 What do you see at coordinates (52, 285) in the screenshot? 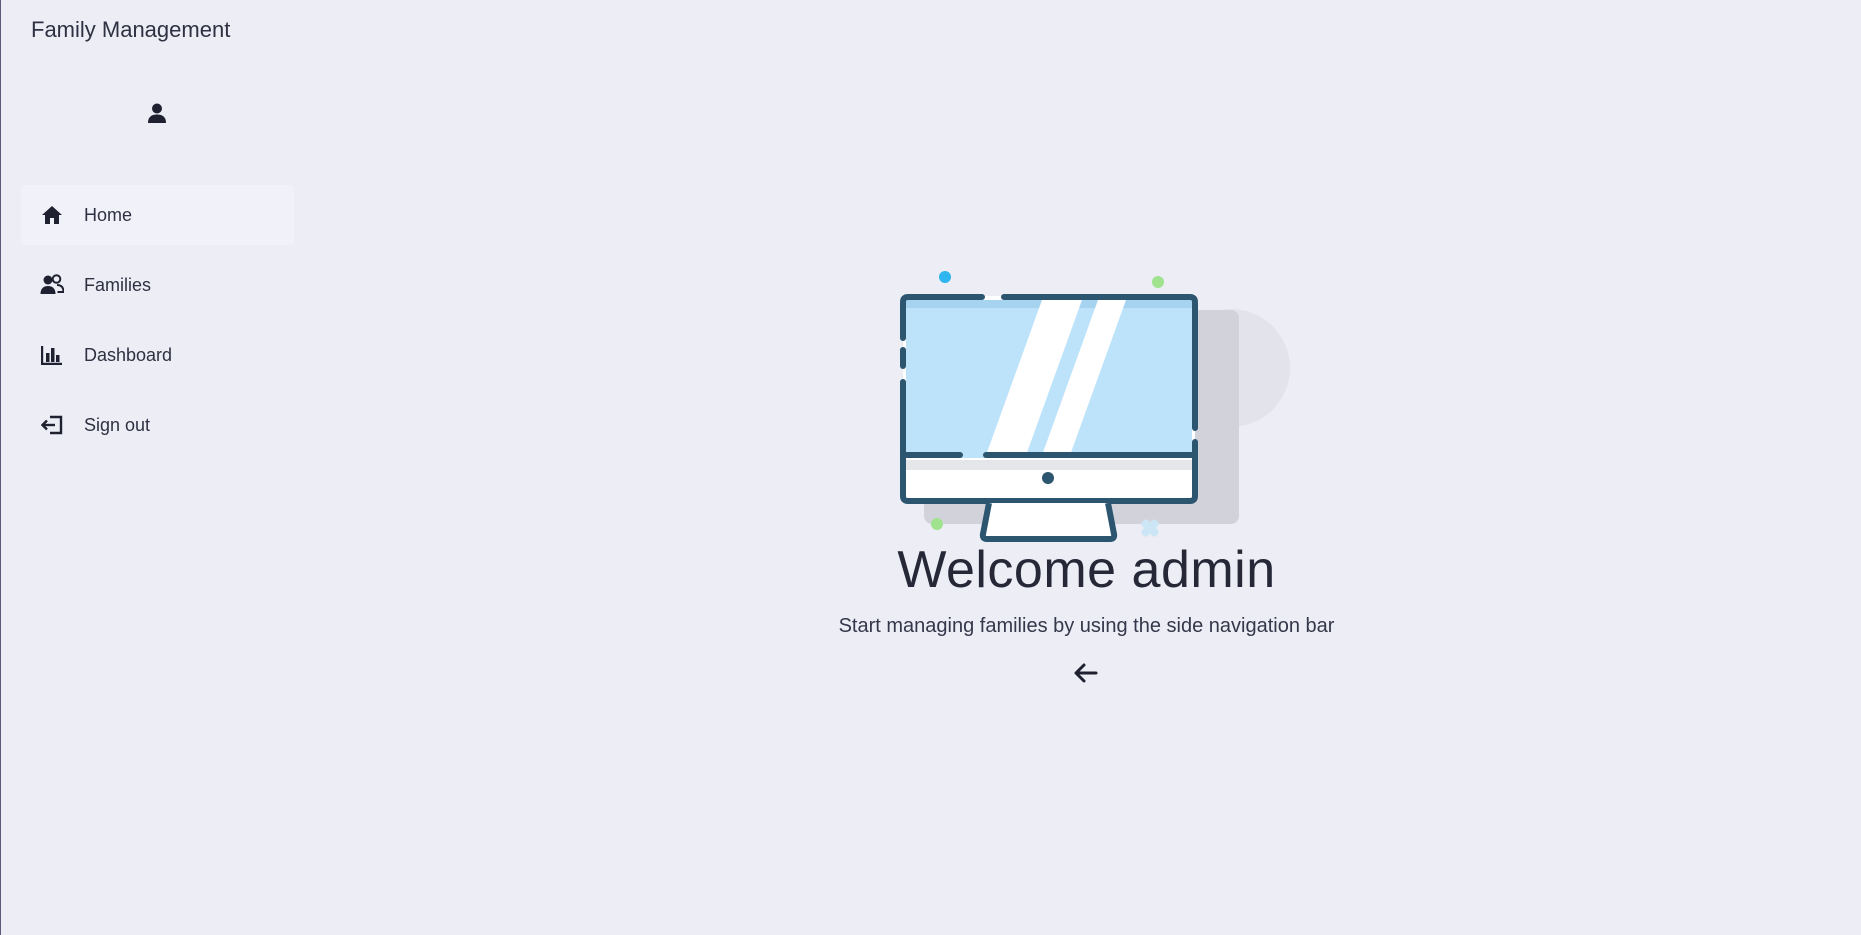
I see `users-icon` at bounding box center [52, 285].